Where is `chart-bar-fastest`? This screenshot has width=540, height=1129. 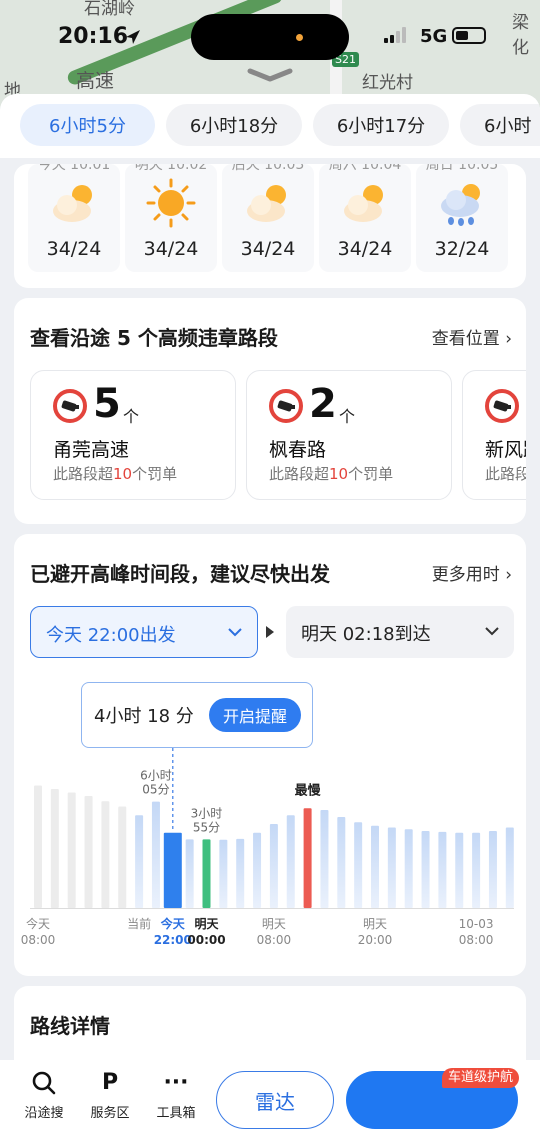 chart-bar-fastest is located at coordinates (206, 873).